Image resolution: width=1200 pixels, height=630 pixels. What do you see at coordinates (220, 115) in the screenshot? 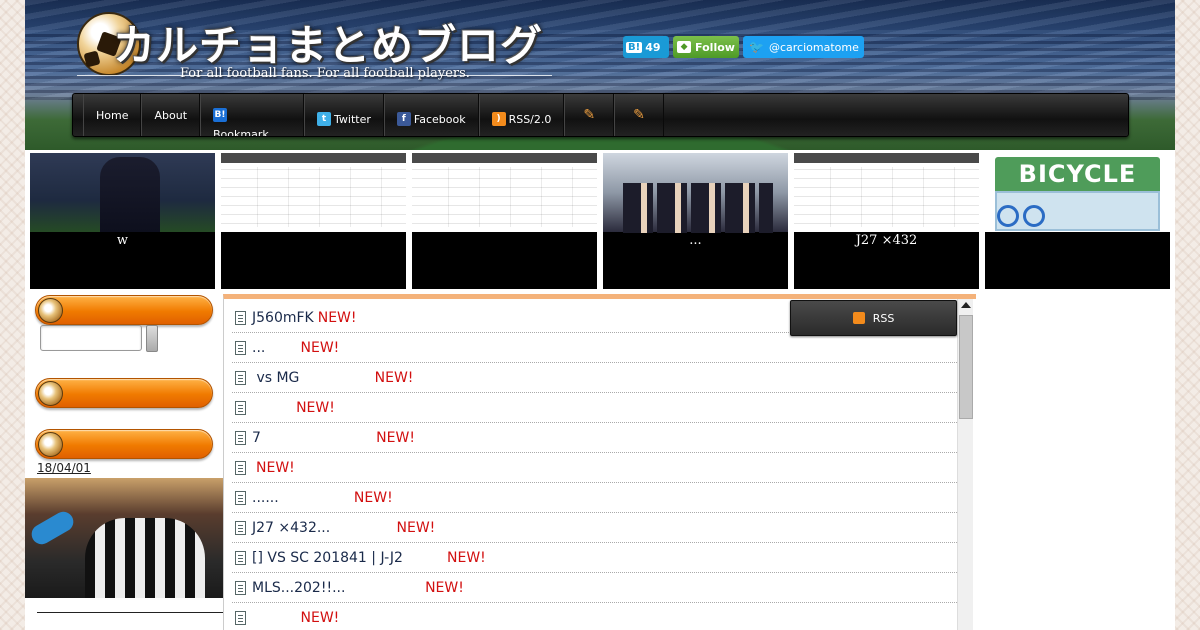
I see `hatena-bookmark-icon: B!` at bounding box center [220, 115].